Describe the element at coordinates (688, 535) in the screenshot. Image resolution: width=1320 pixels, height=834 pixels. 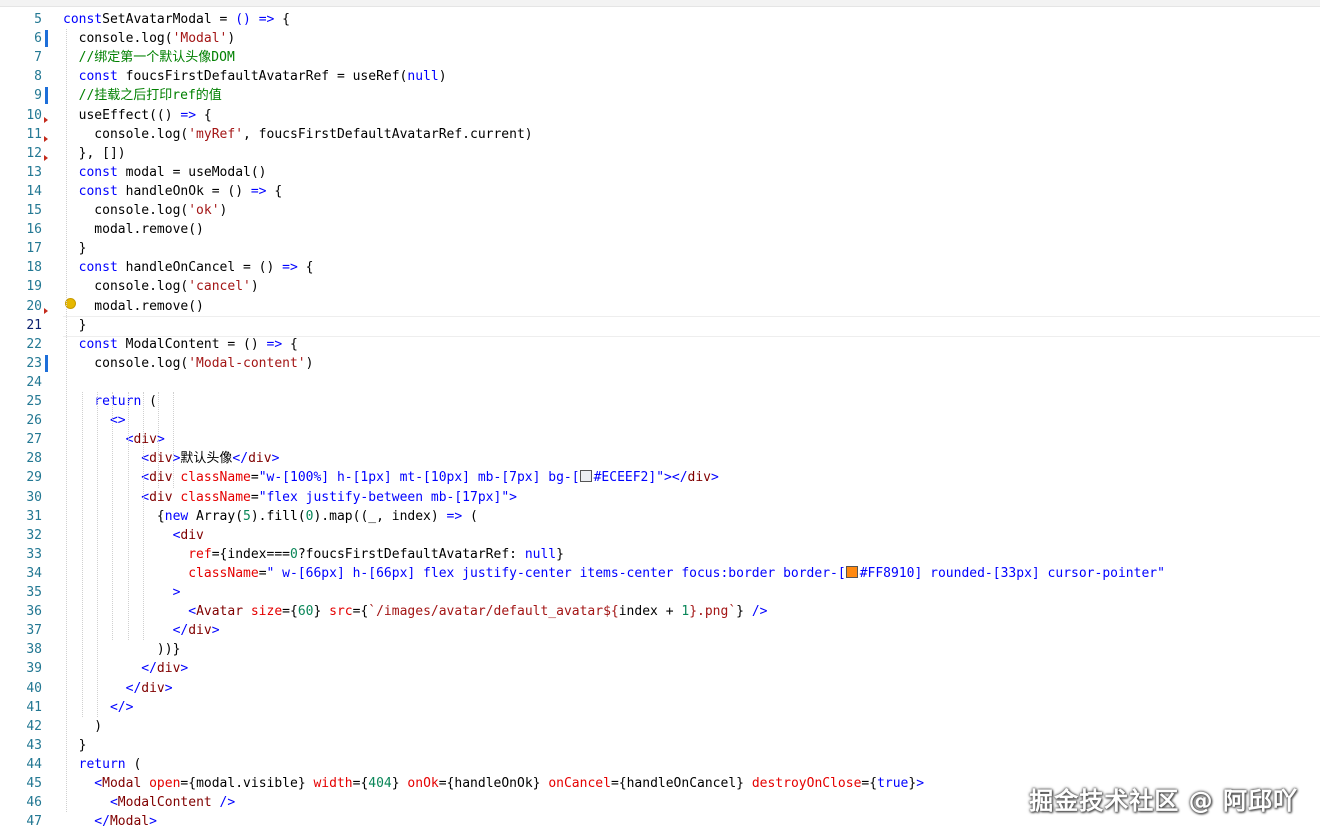
I see `code-line: <div` at that location.